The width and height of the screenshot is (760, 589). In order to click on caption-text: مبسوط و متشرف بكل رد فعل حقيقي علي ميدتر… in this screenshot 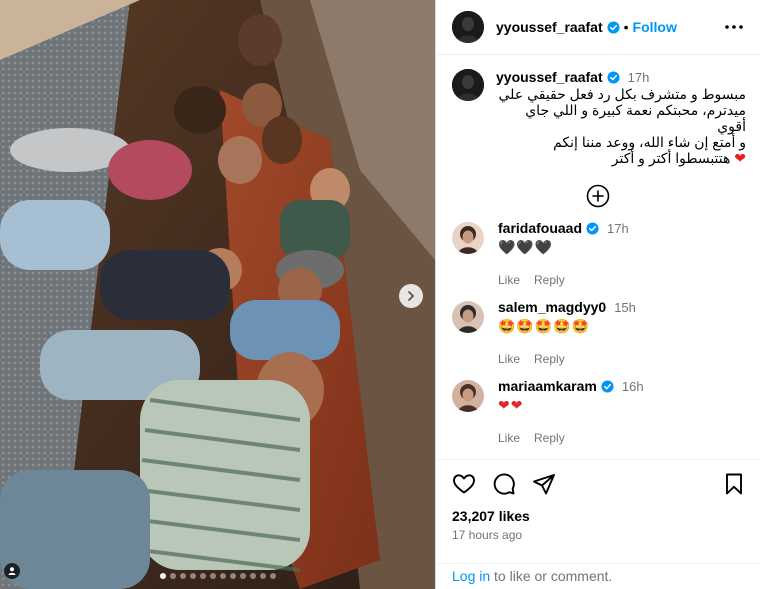, I will do `click(621, 126)`.